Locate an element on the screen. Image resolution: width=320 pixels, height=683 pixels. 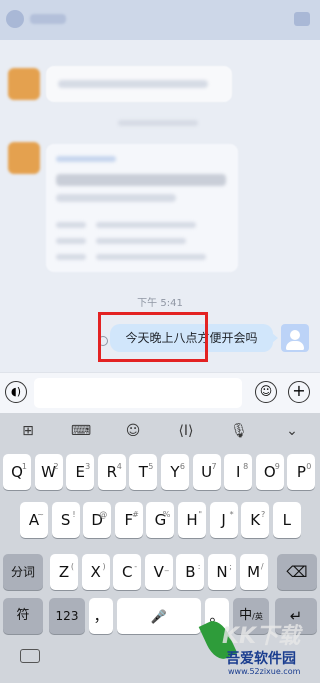
watermark-big: KK下载 is located at coordinates (261, 636).